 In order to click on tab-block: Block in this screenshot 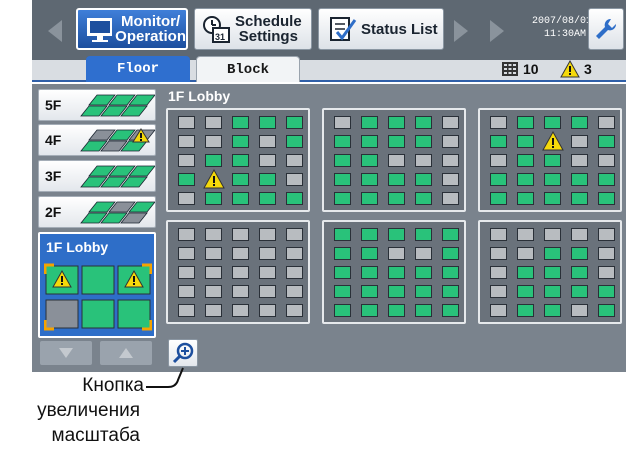, I will do `click(248, 69)`.